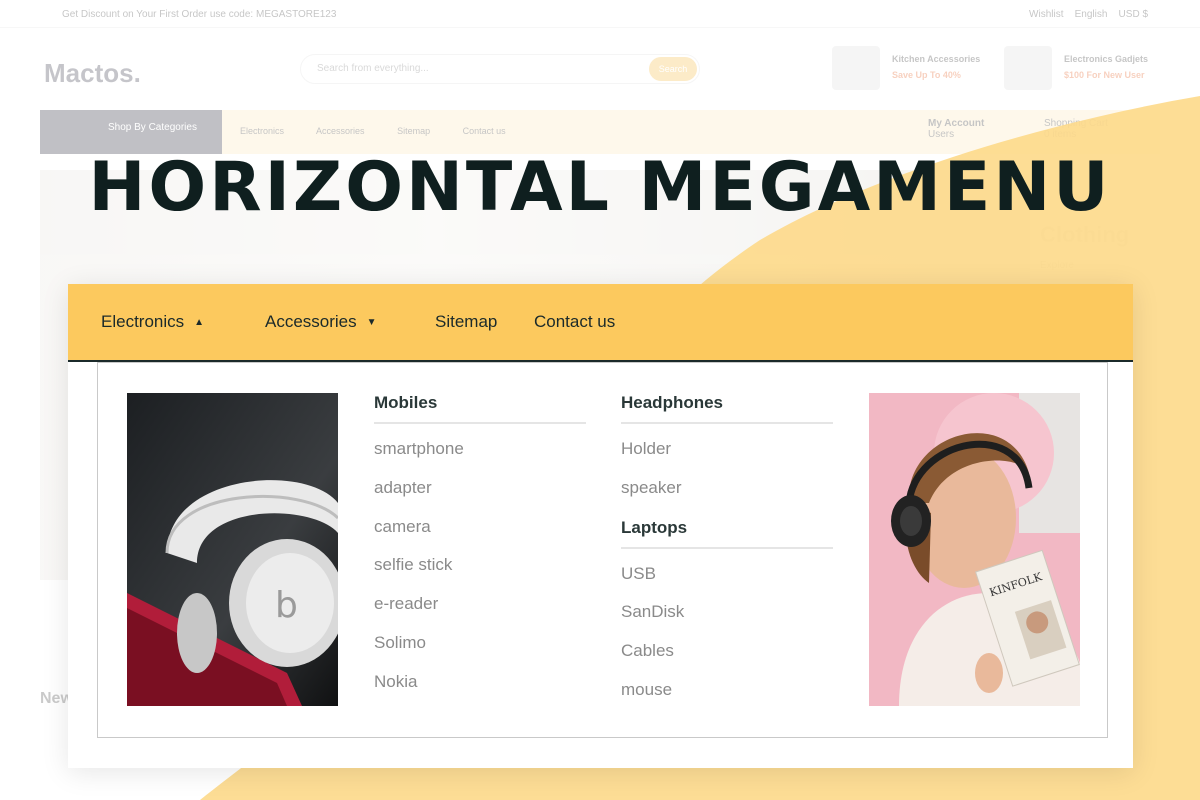 The height and width of the screenshot is (800, 1200). I want to click on background-cart: Shopping Cart 0 items, so click(1076, 129).